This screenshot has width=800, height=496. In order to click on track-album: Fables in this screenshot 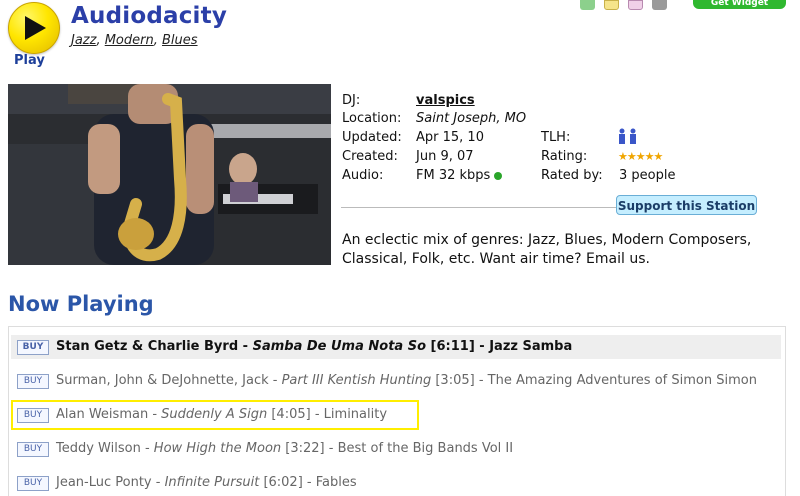, I will do `click(336, 482)`.